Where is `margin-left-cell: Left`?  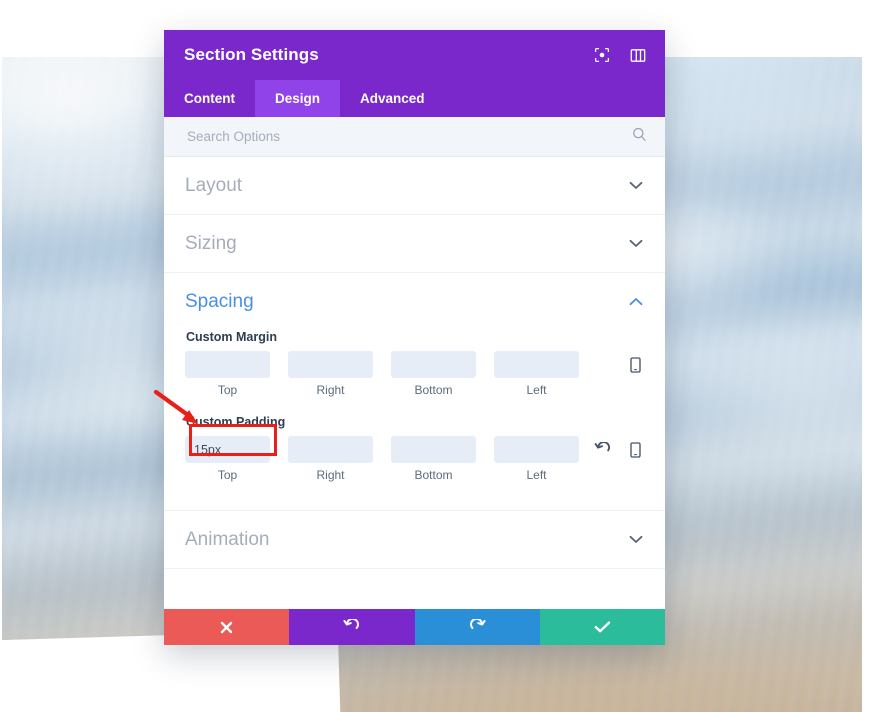 margin-left-cell: Left is located at coordinates (536, 374).